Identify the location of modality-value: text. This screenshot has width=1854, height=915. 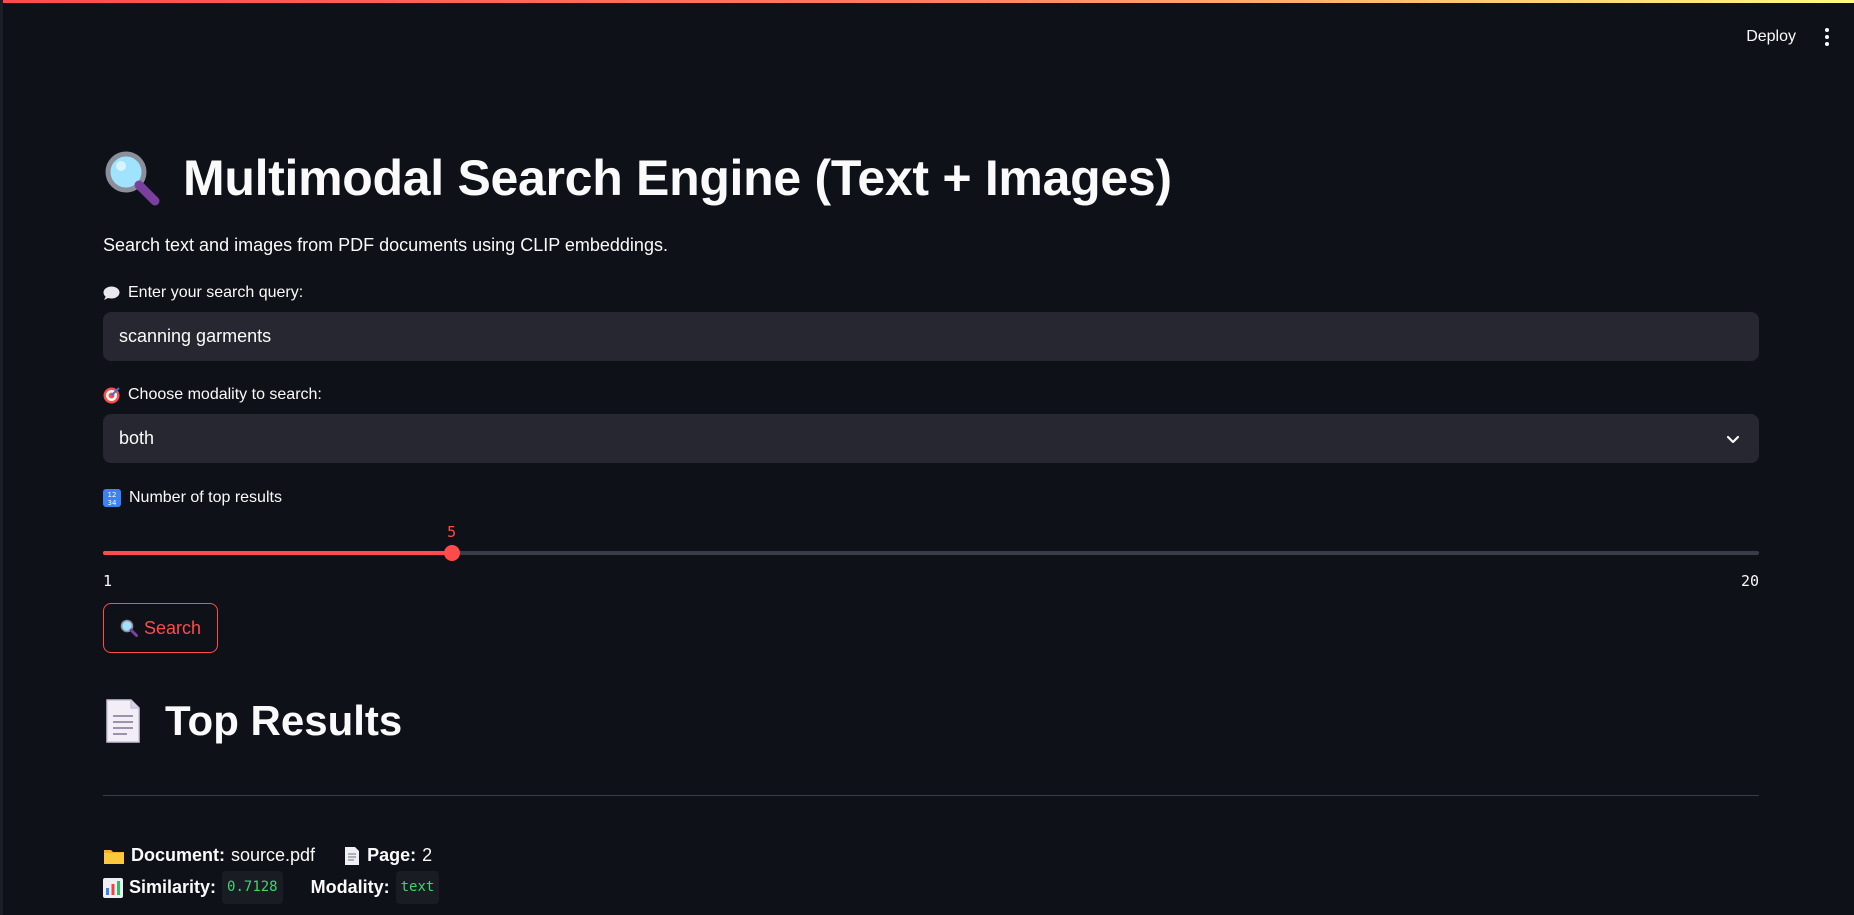
(417, 887).